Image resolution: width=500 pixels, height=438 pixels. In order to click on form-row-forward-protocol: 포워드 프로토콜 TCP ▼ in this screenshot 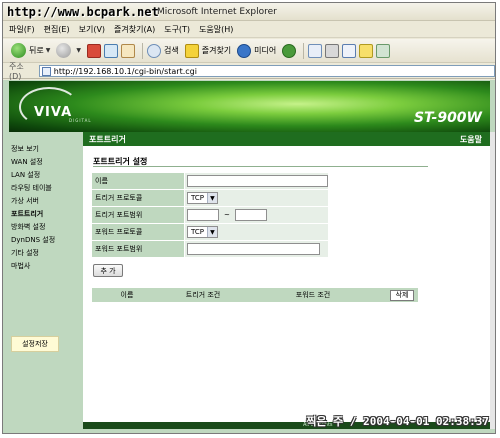, I will do `click(210, 232)`.